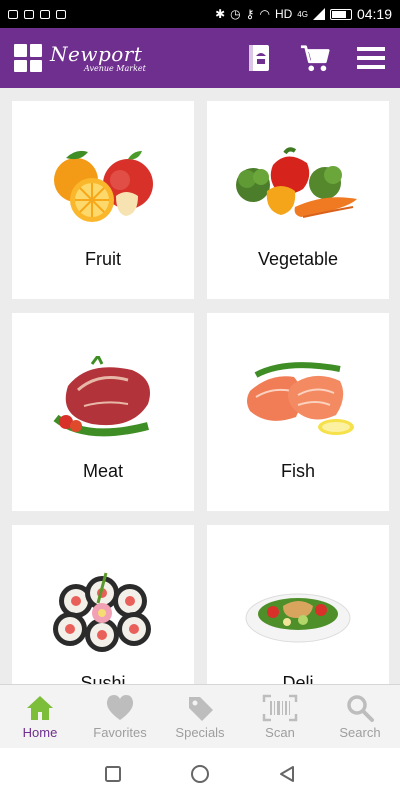  I want to click on brand-tagline: Avenue Market, so click(115, 68).